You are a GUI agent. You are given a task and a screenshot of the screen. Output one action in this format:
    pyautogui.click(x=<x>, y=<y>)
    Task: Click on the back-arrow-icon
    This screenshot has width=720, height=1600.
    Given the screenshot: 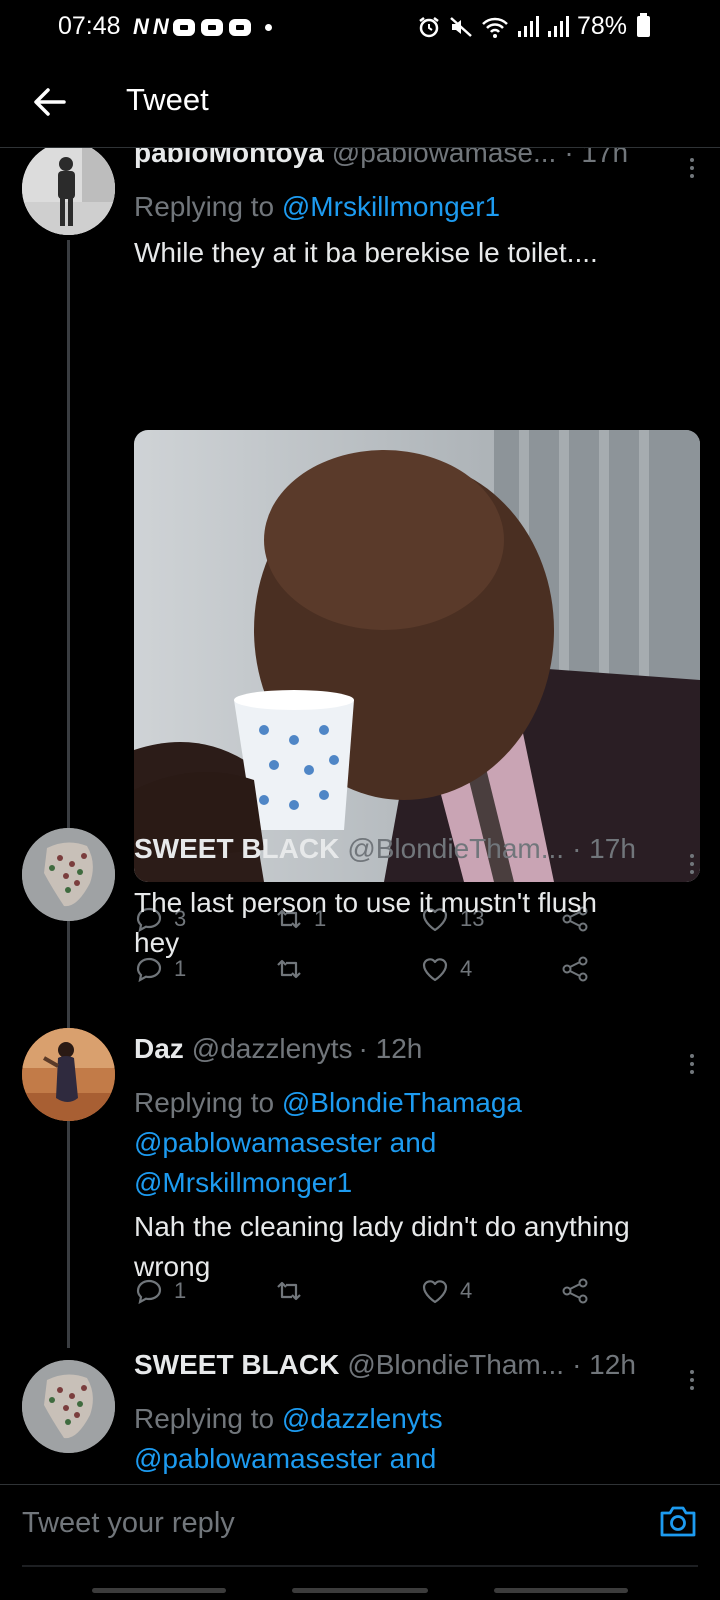 What is the action you would take?
    pyautogui.click(x=50, y=102)
    